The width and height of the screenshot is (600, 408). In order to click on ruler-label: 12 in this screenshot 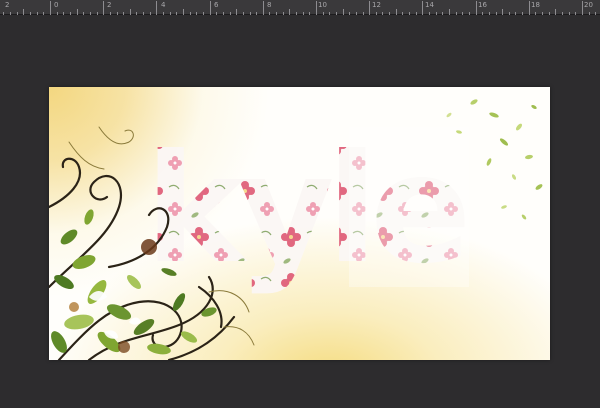, I will do `click(376, 5)`.